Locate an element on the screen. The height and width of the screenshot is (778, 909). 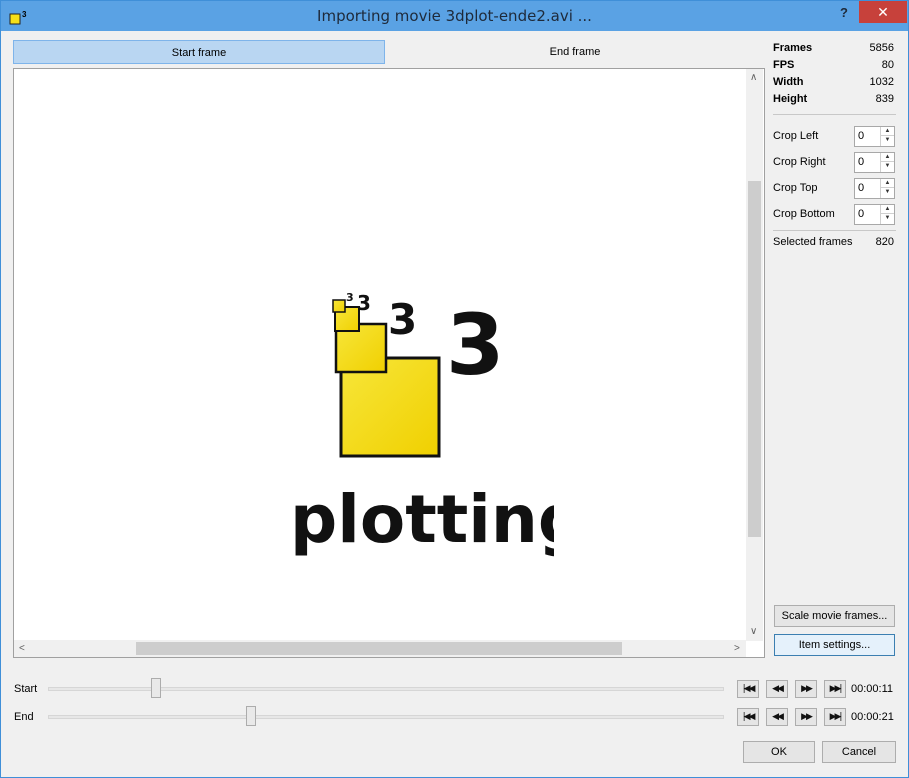
crop-top-value: 0 is located at coordinates (861, 188).